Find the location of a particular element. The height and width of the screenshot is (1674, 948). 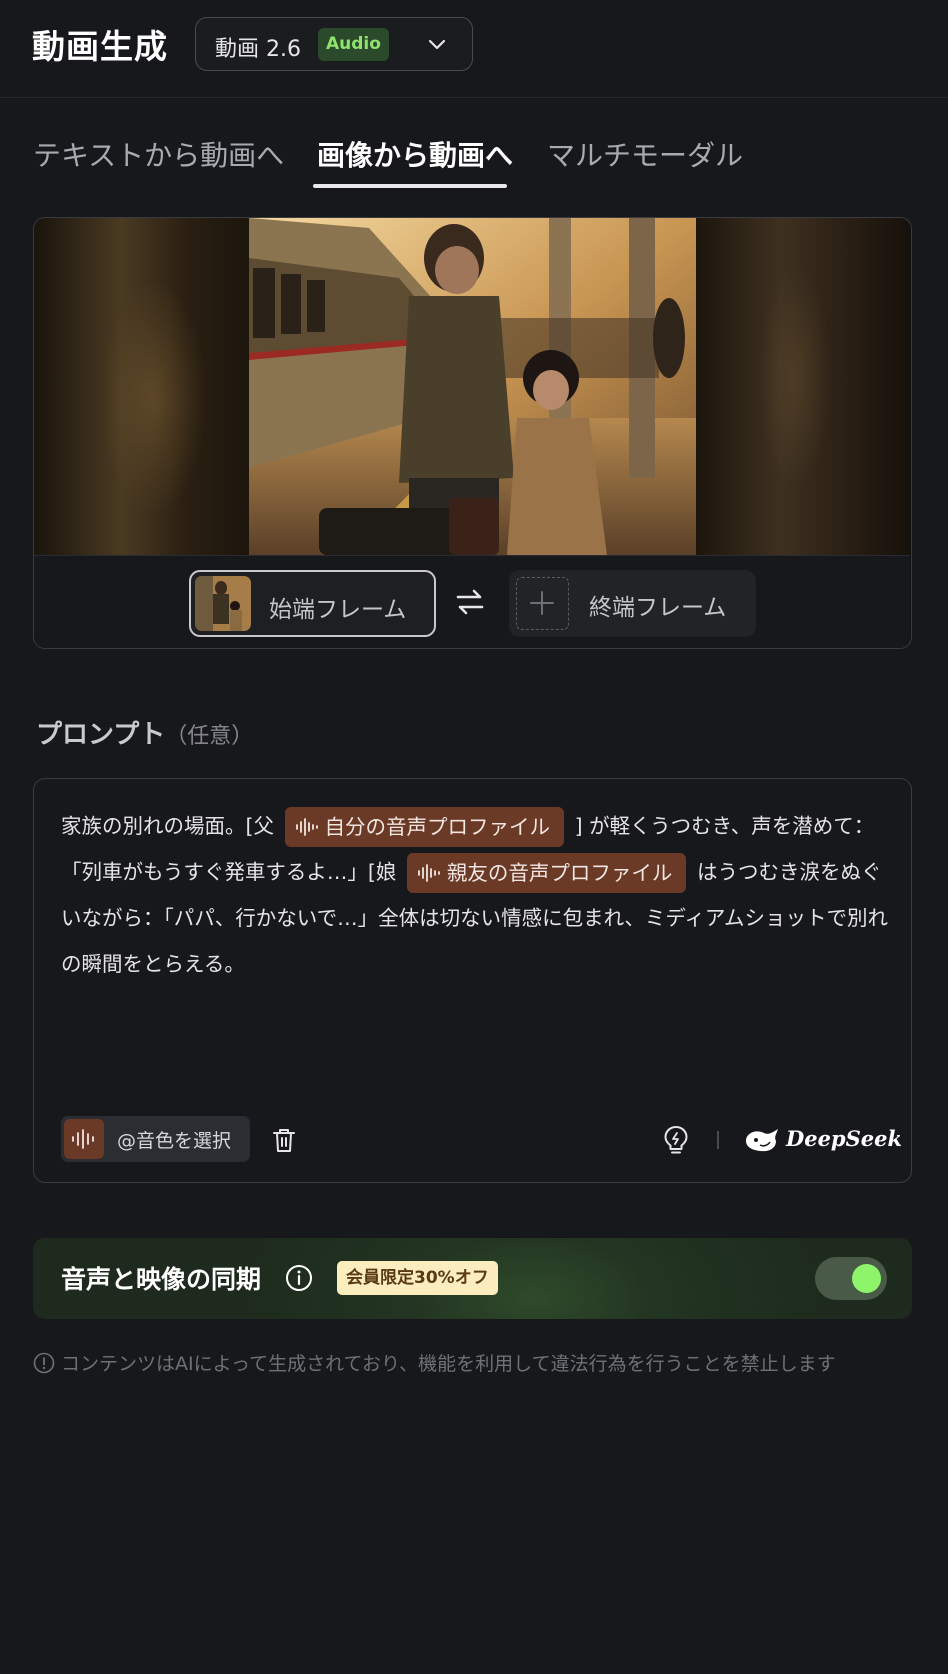

thumbnail-image is located at coordinates (223, 603).